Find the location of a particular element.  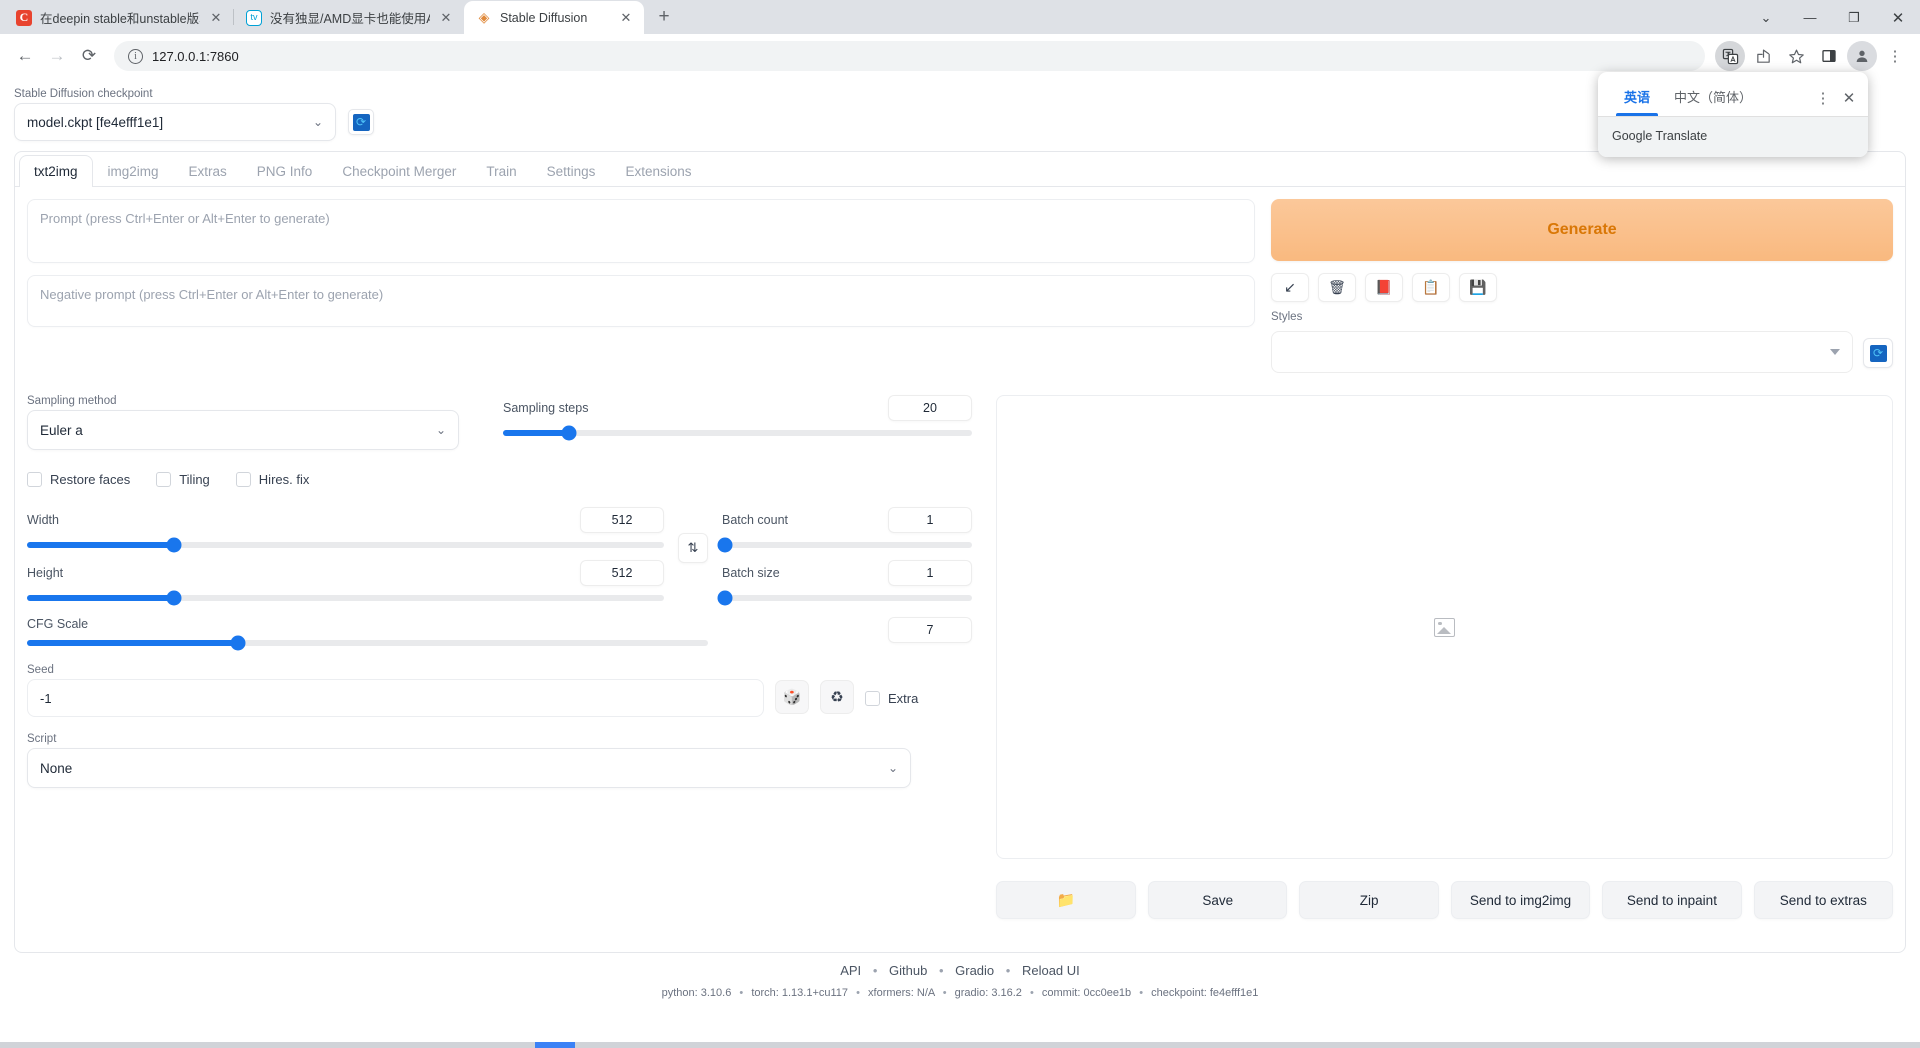

send-to-extras-button: Send to extras is located at coordinates (1823, 900).